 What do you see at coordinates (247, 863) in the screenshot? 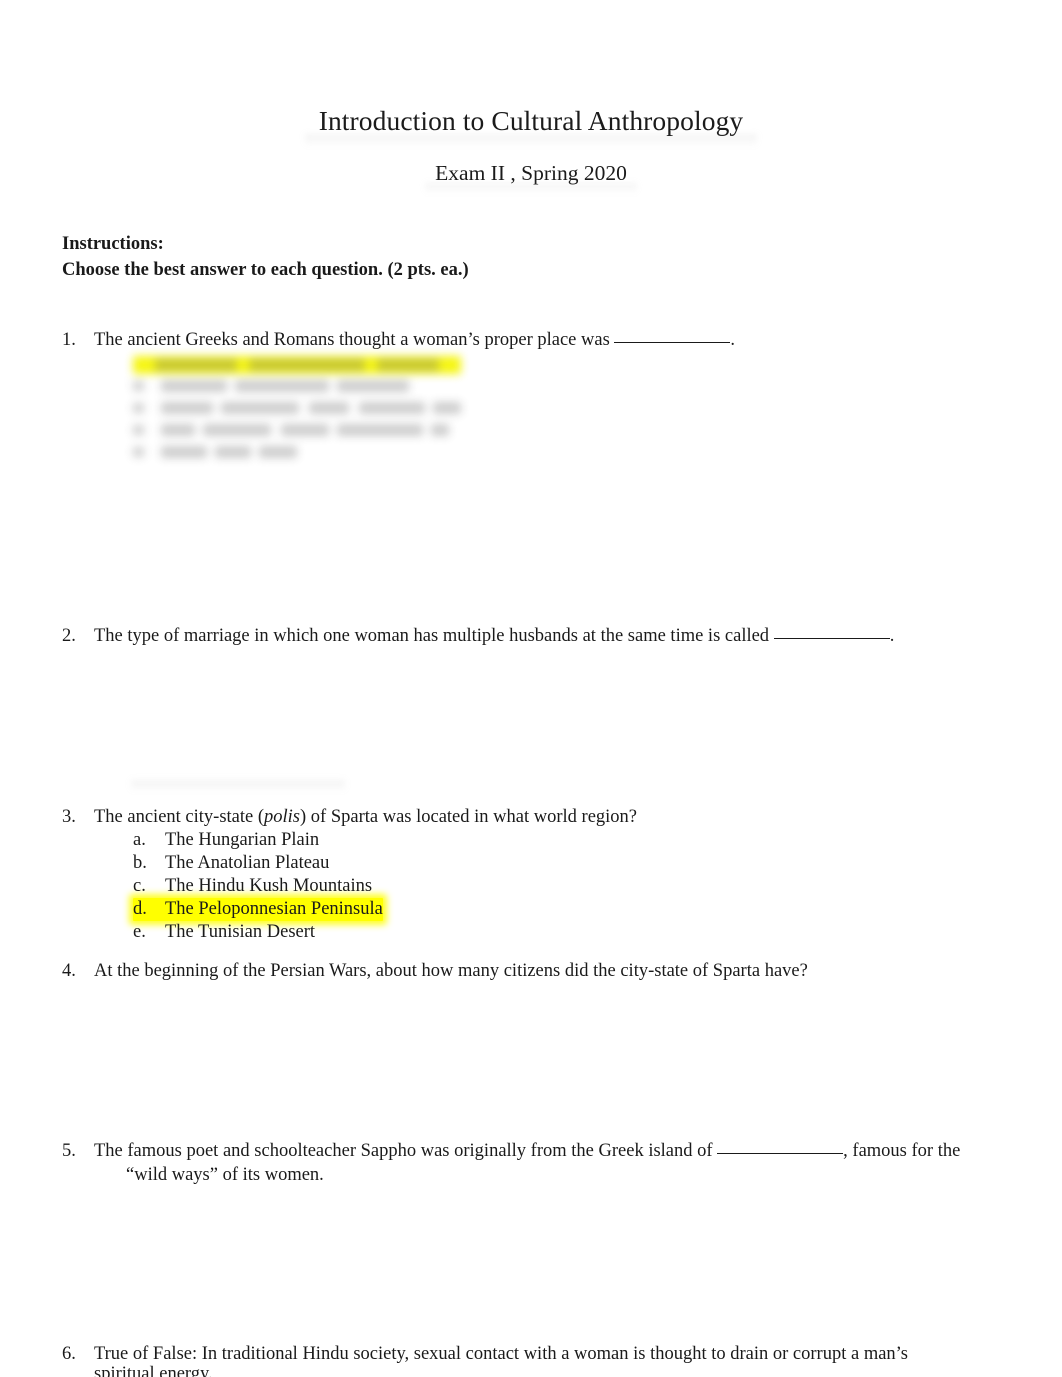
I see `question-3-option-b-label: The Anatolian Plateau` at bounding box center [247, 863].